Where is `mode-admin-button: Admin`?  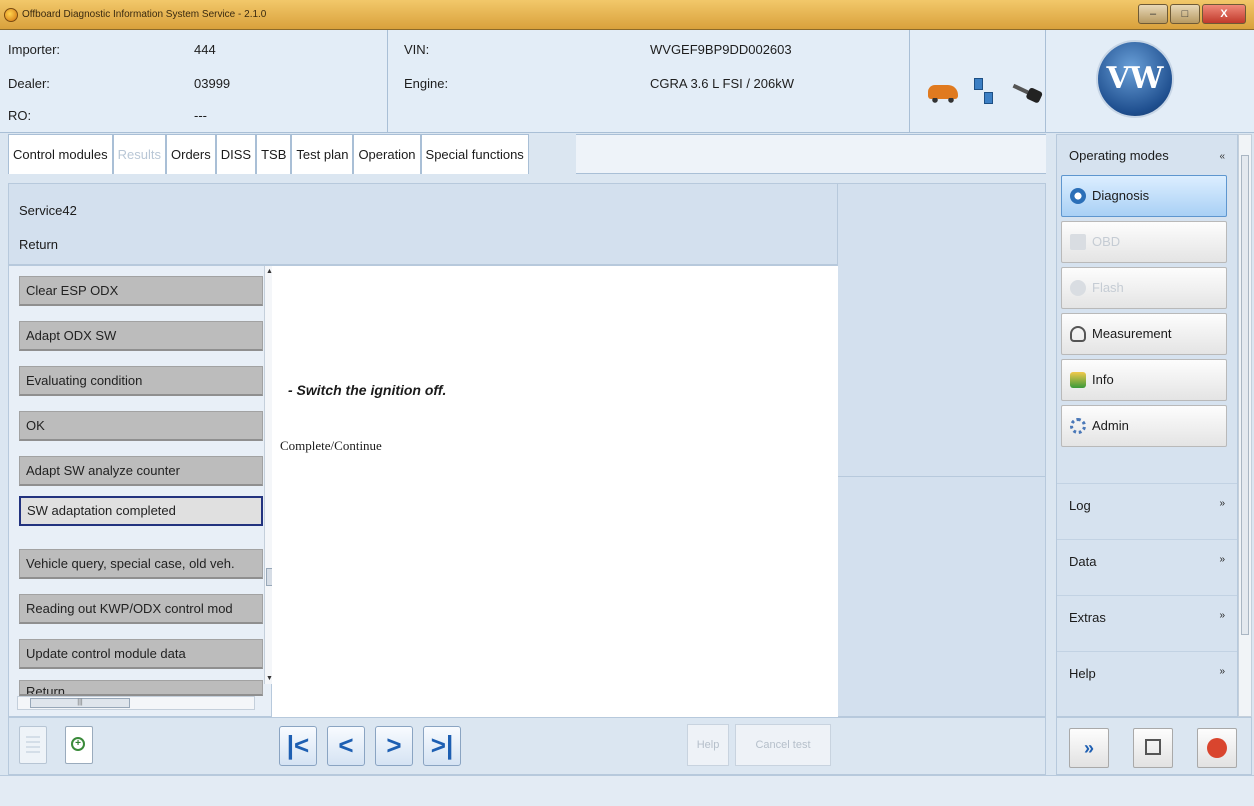 mode-admin-button: Admin is located at coordinates (1144, 426).